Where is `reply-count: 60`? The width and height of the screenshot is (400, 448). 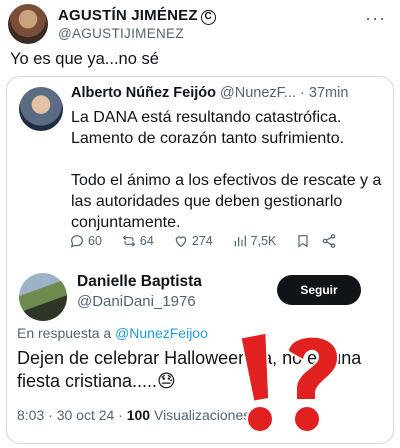
reply-count: 60 is located at coordinates (95, 241).